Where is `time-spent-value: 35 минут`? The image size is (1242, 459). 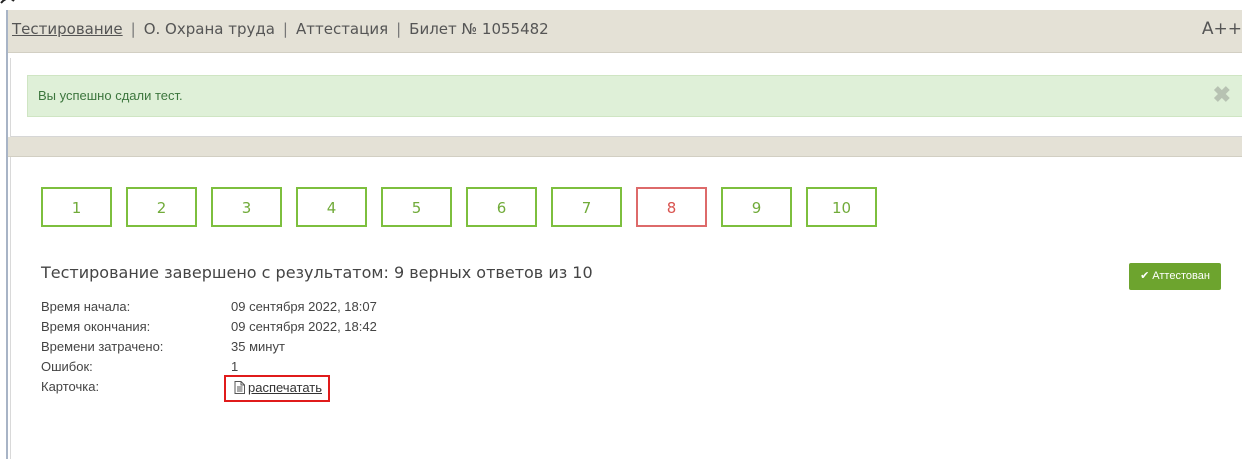 time-spent-value: 35 минут is located at coordinates (258, 346).